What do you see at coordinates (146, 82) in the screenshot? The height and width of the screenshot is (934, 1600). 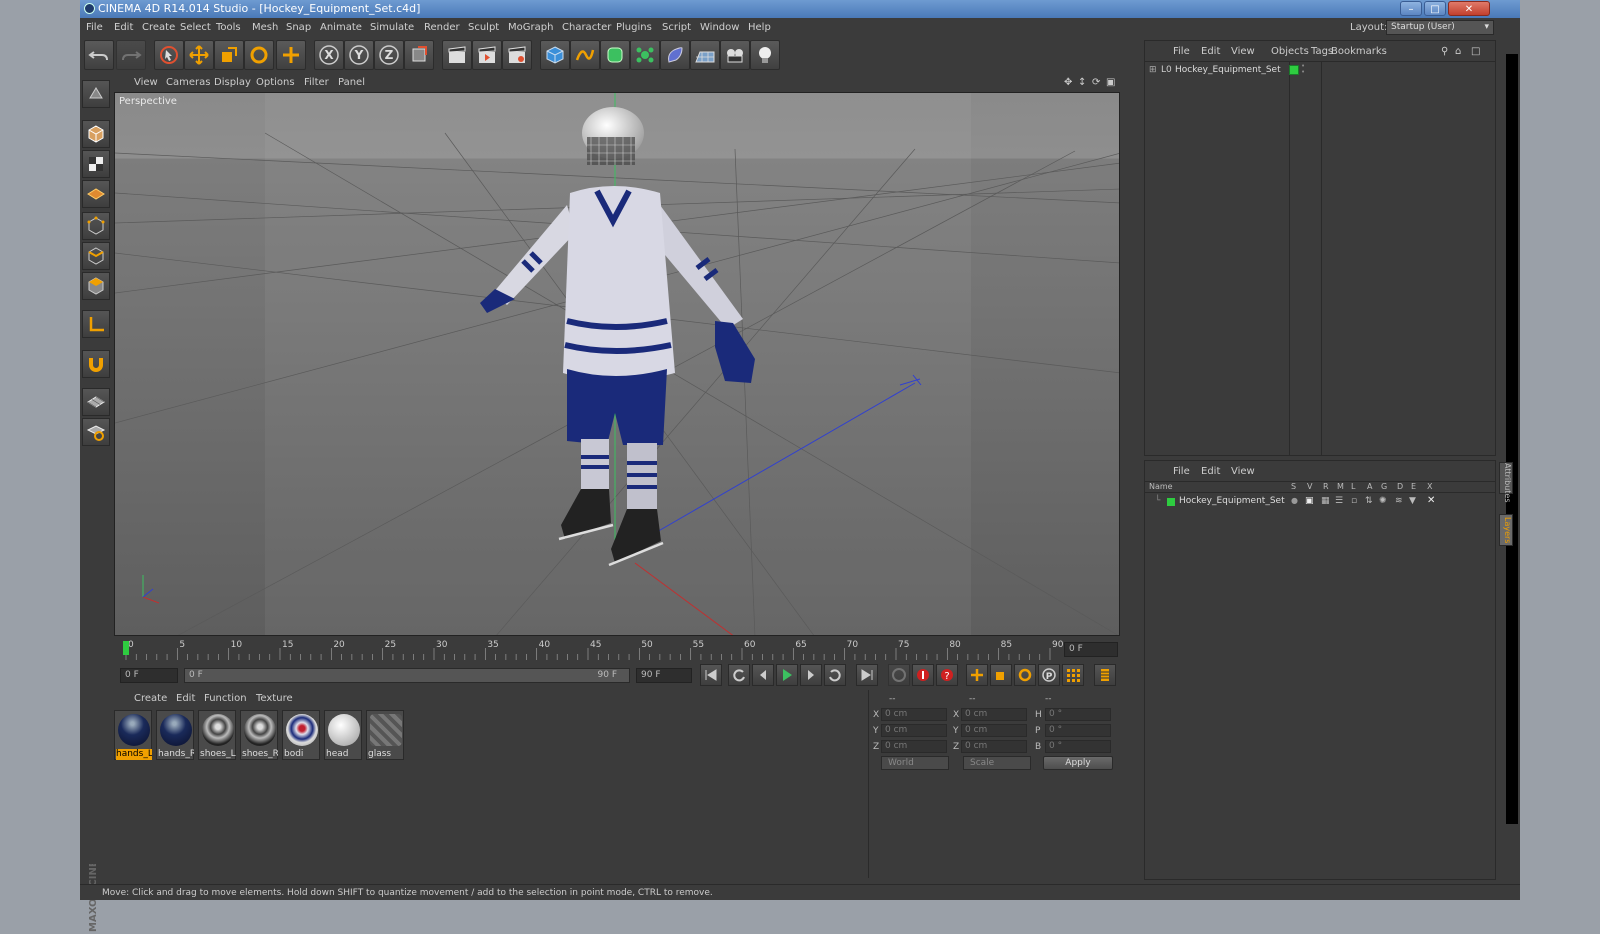 I see `viewport-menu-view: View` at bounding box center [146, 82].